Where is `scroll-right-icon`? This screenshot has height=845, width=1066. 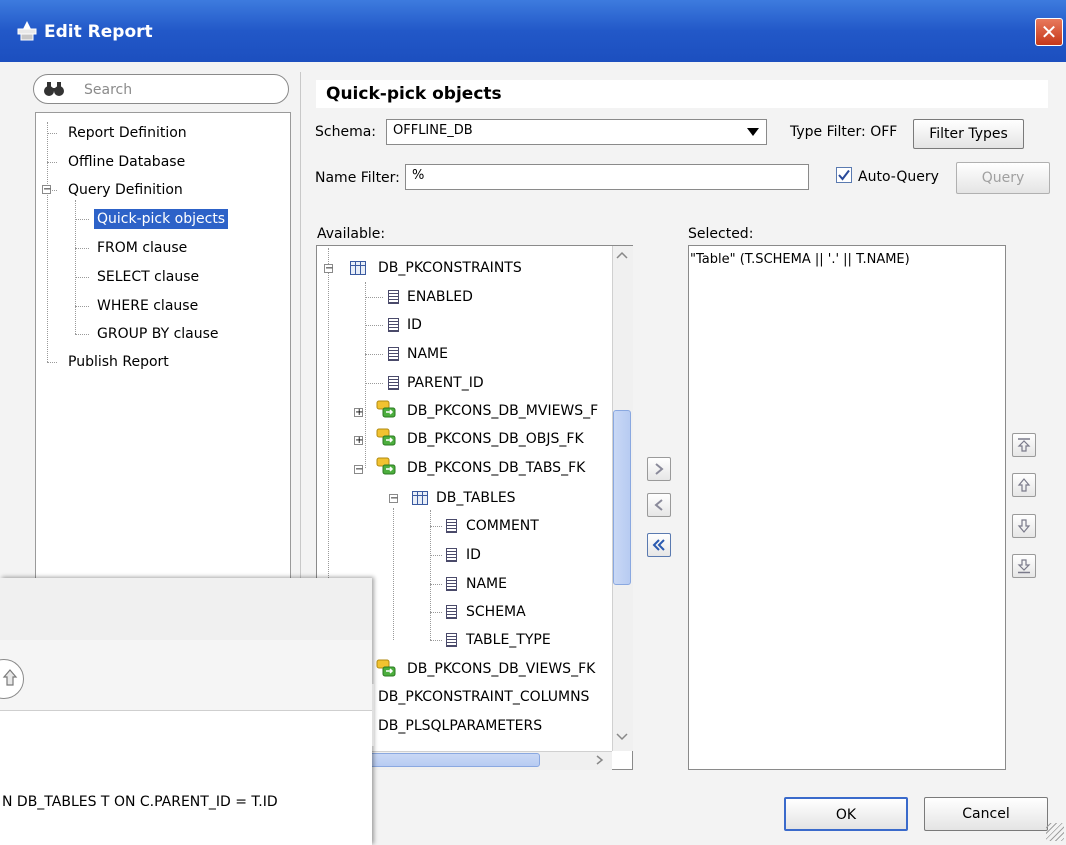 scroll-right-icon is located at coordinates (599, 760).